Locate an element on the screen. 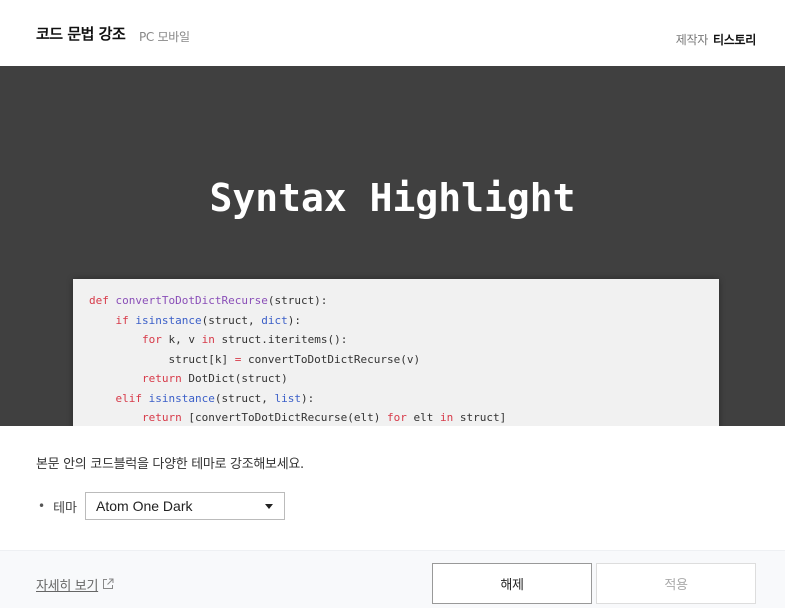 Image resolution: width=785 pixels, height=608 pixels. code-line: struct[k] = convertToDotDictRecurse(v) is located at coordinates (404, 360).